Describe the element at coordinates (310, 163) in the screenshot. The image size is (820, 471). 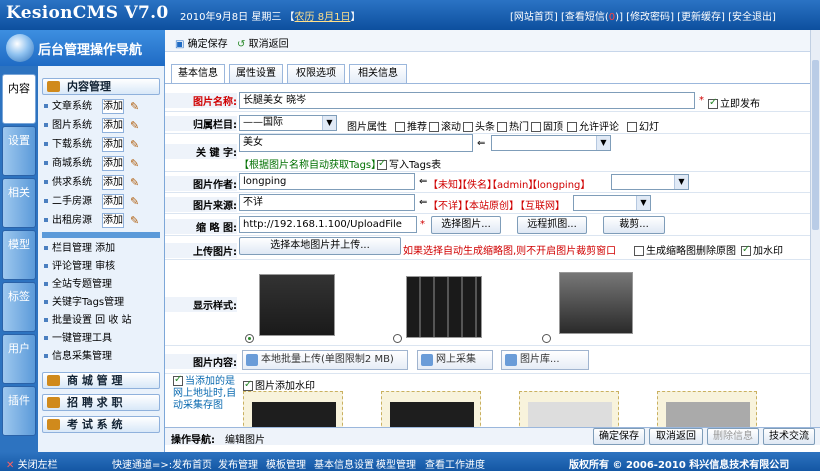
I see `auto-tags-link: 【根据图片名称自动获取Tags】` at that location.